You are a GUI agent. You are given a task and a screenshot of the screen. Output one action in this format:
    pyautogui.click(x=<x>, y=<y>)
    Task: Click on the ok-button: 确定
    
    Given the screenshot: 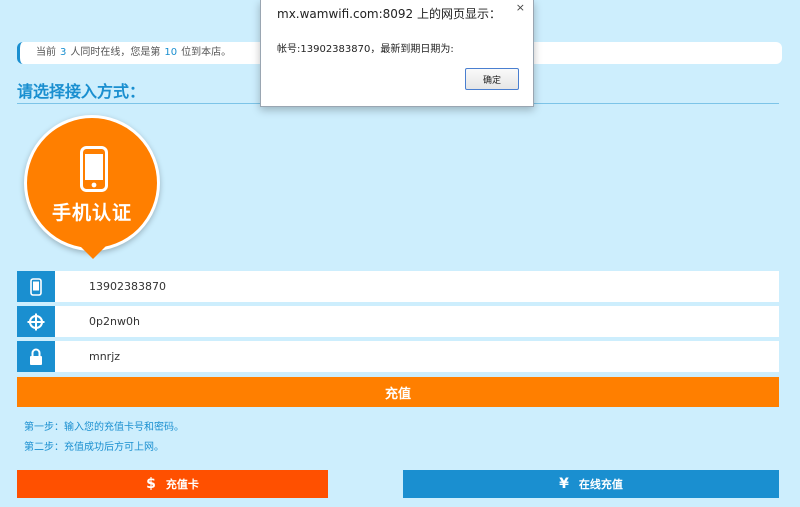 What is the action you would take?
    pyautogui.click(x=492, y=79)
    